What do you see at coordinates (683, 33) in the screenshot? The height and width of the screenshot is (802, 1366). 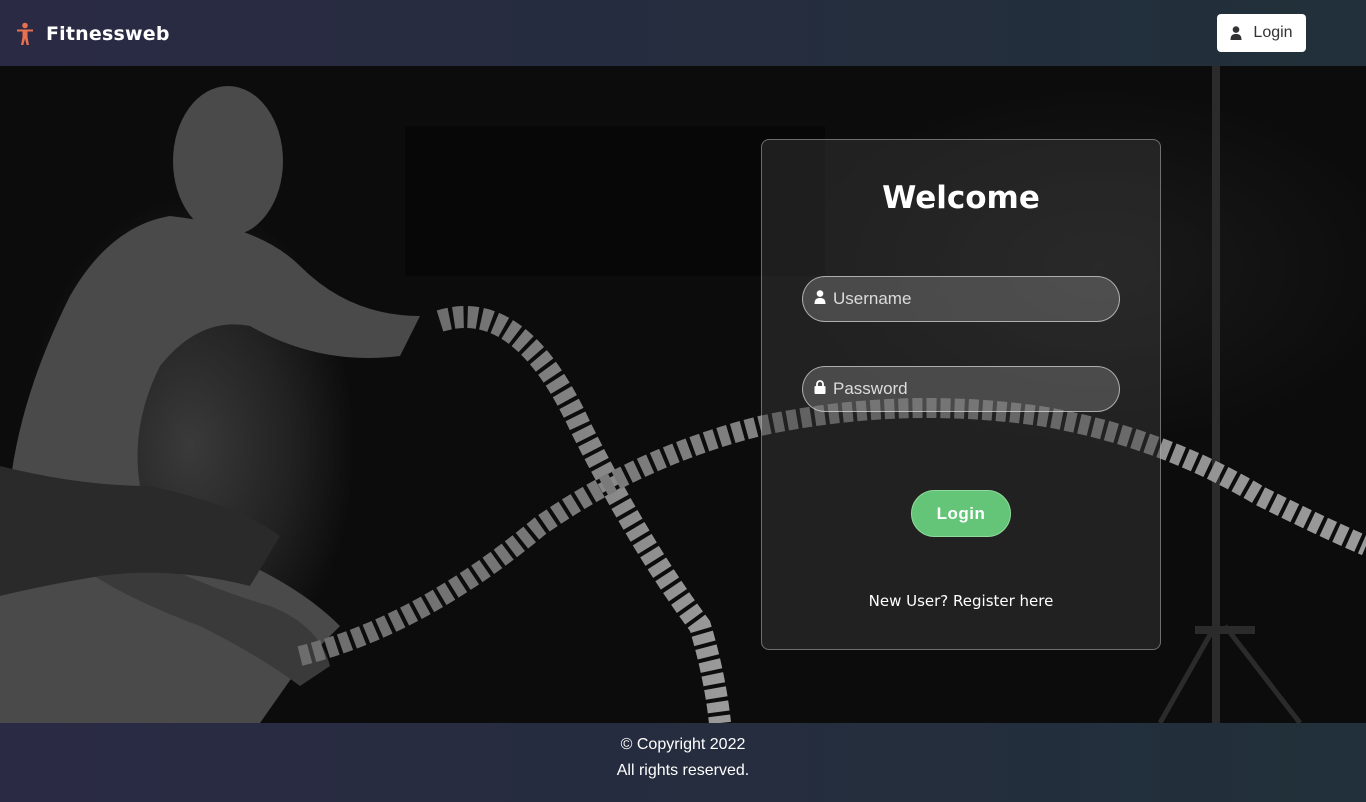 I see `top-navbar: Fitnessweb Login` at bounding box center [683, 33].